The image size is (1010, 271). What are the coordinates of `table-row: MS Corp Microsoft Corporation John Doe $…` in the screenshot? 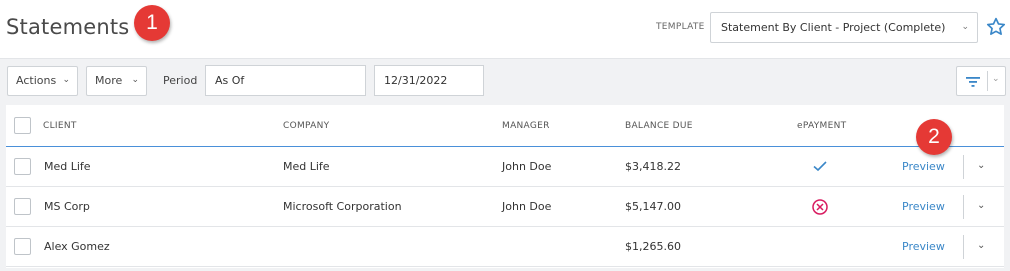 It's located at (505, 207).